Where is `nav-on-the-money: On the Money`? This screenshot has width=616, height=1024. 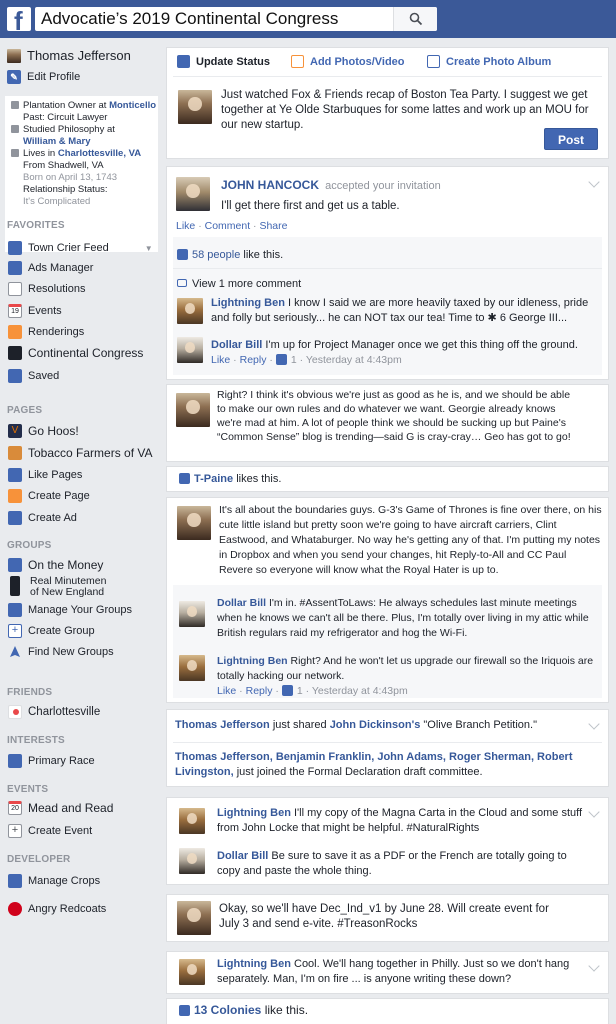
nav-on-the-money: On the Money is located at coordinates (55, 565).